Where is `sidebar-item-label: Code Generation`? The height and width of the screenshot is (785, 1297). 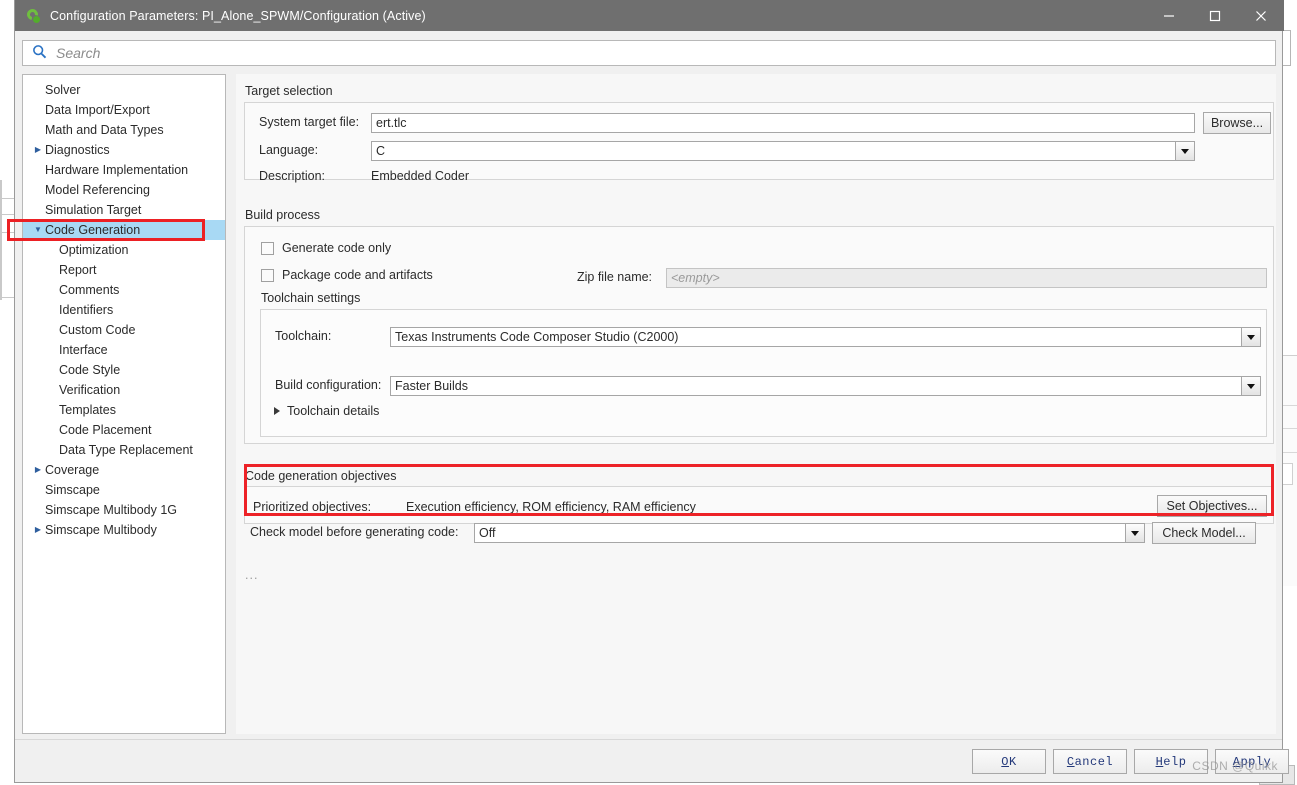 sidebar-item-label: Code Generation is located at coordinates (93, 229).